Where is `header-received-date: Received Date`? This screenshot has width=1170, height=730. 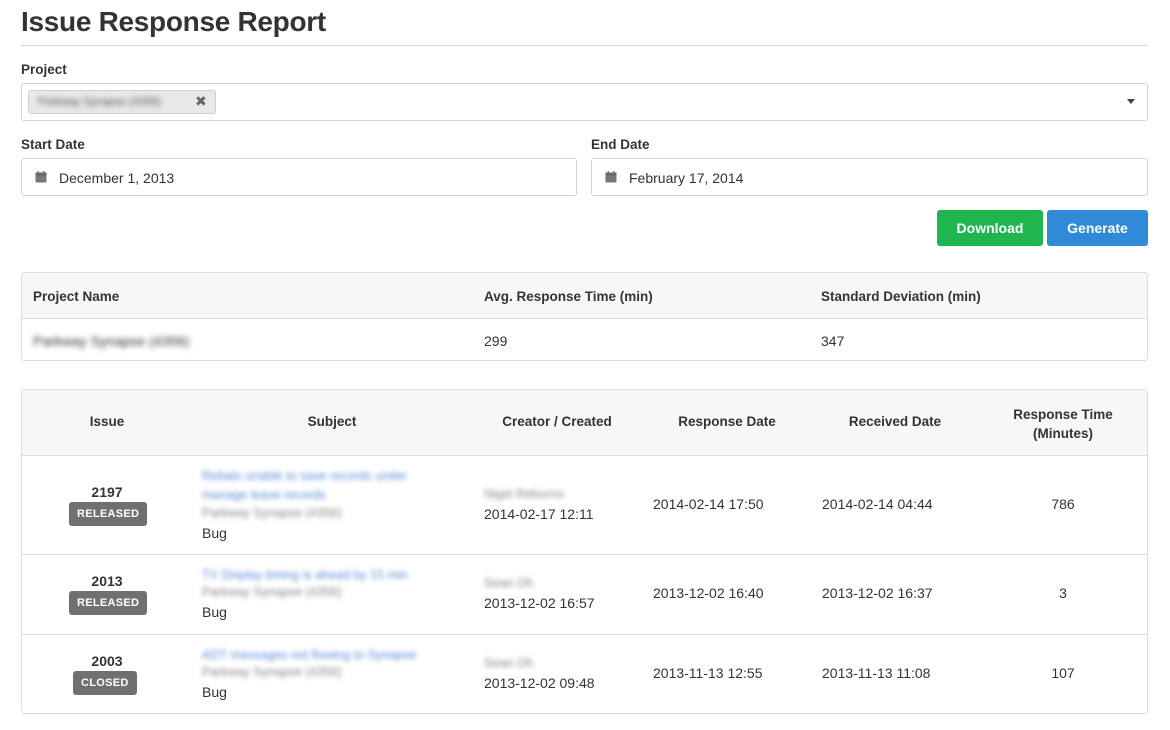
header-received-date: Received Date is located at coordinates (895, 421).